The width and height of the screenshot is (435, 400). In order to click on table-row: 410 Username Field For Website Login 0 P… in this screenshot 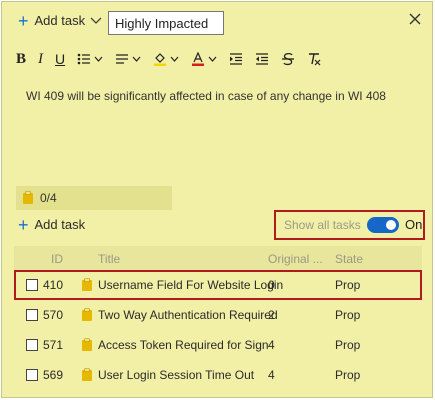, I will do `click(218, 285)`.